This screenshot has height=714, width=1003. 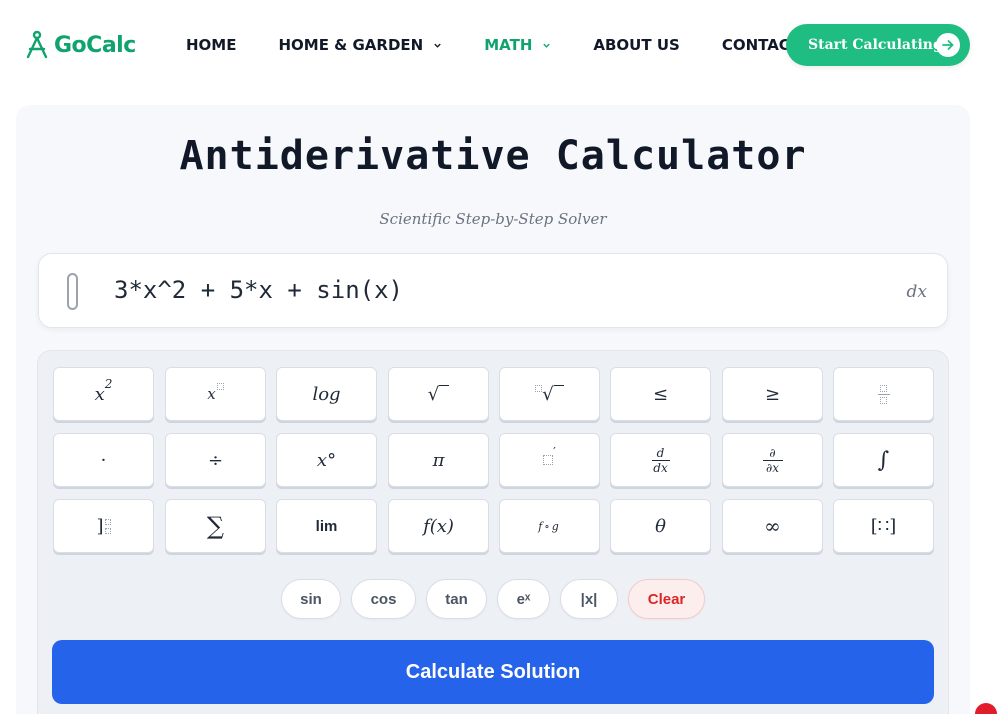 I want to click on nav-math-label: MATH, so click(x=508, y=45).